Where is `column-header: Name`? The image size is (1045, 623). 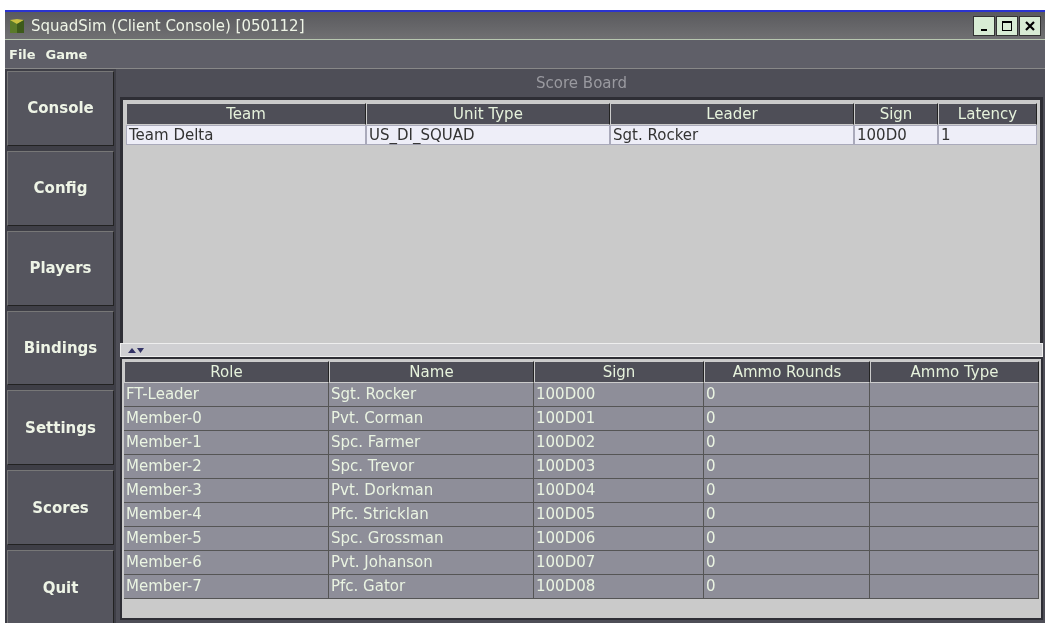
column-header: Name is located at coordinates (431, 372).